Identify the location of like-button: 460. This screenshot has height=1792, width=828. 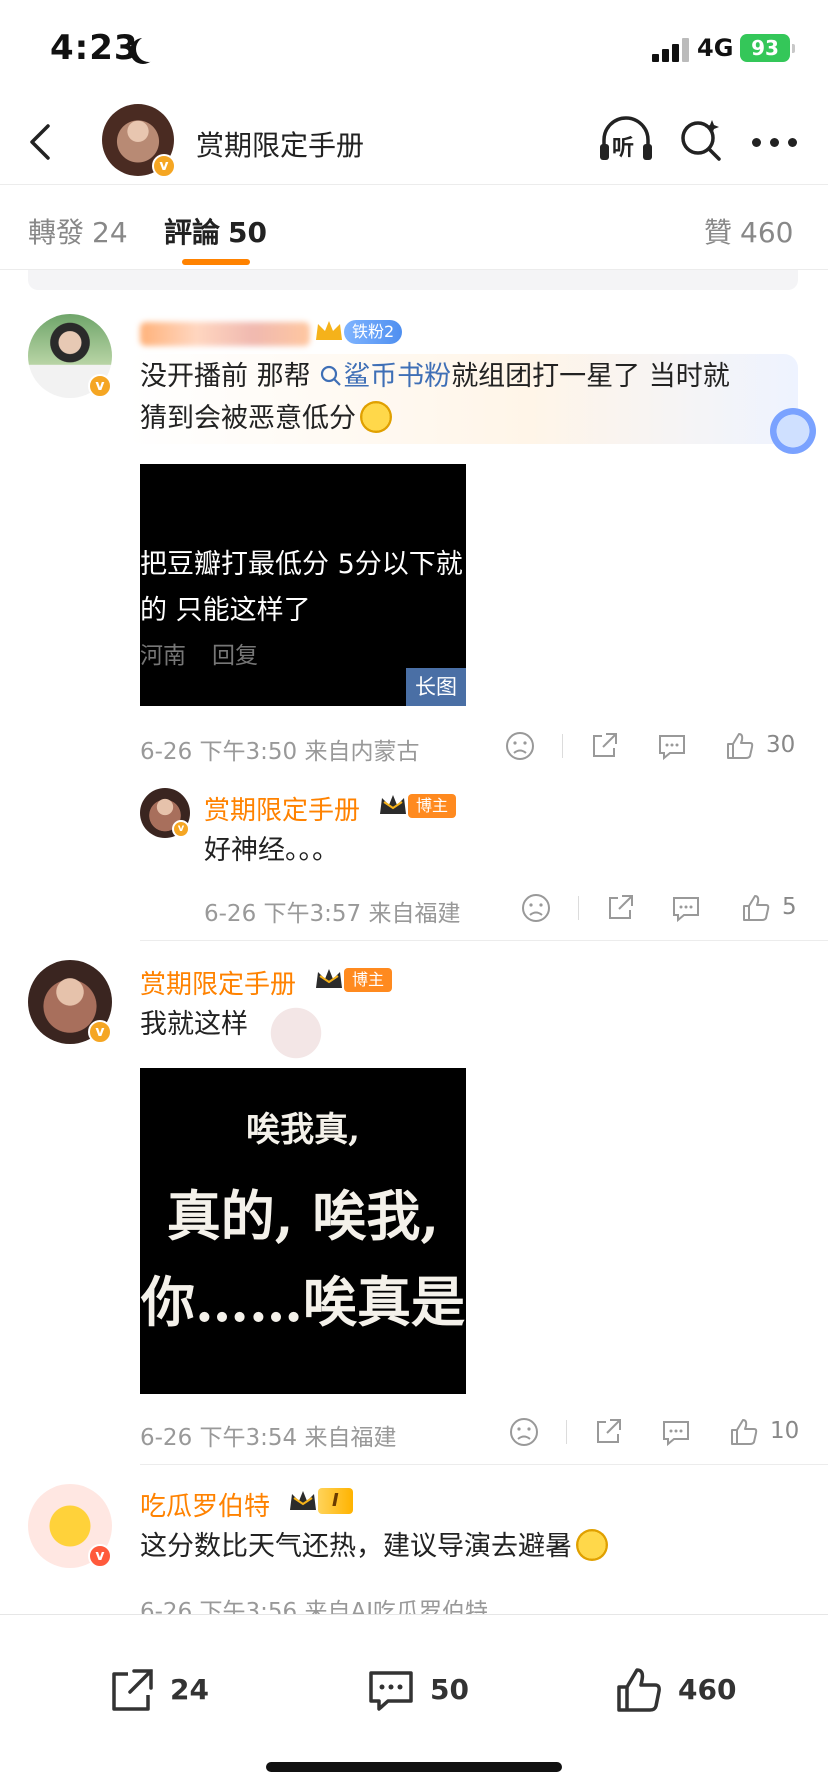
(684, 1690).